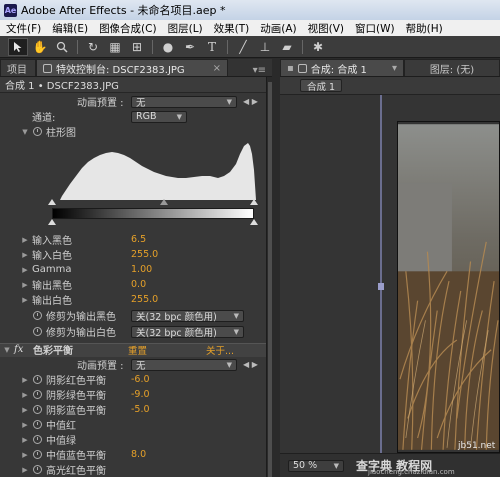 The width and height of the screenshot is (500, 477). I want to click on shadow-red-value: -6.0, so click(140, 379).